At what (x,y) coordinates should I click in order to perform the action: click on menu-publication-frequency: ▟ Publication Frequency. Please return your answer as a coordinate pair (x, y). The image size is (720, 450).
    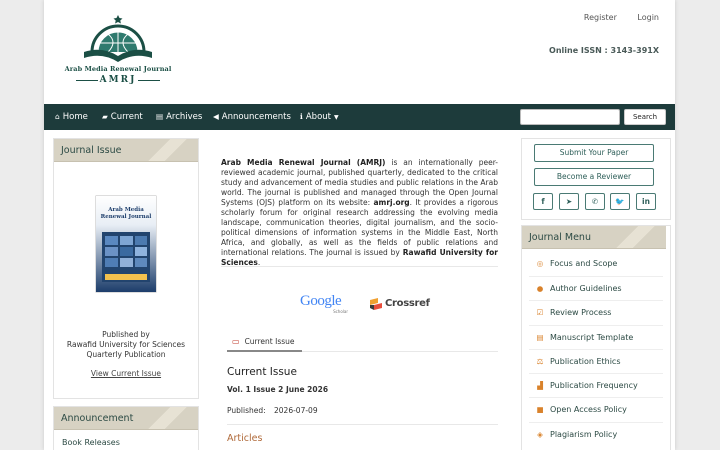
    Looking at the image, I should click on (596, 385).